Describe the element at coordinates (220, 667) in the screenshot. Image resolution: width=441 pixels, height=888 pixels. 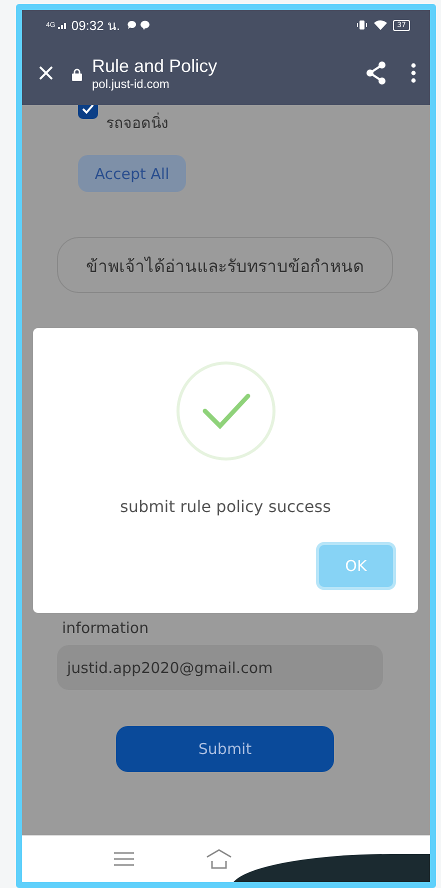
I see `email-field: justid.app2020@gmail.com` at that location.